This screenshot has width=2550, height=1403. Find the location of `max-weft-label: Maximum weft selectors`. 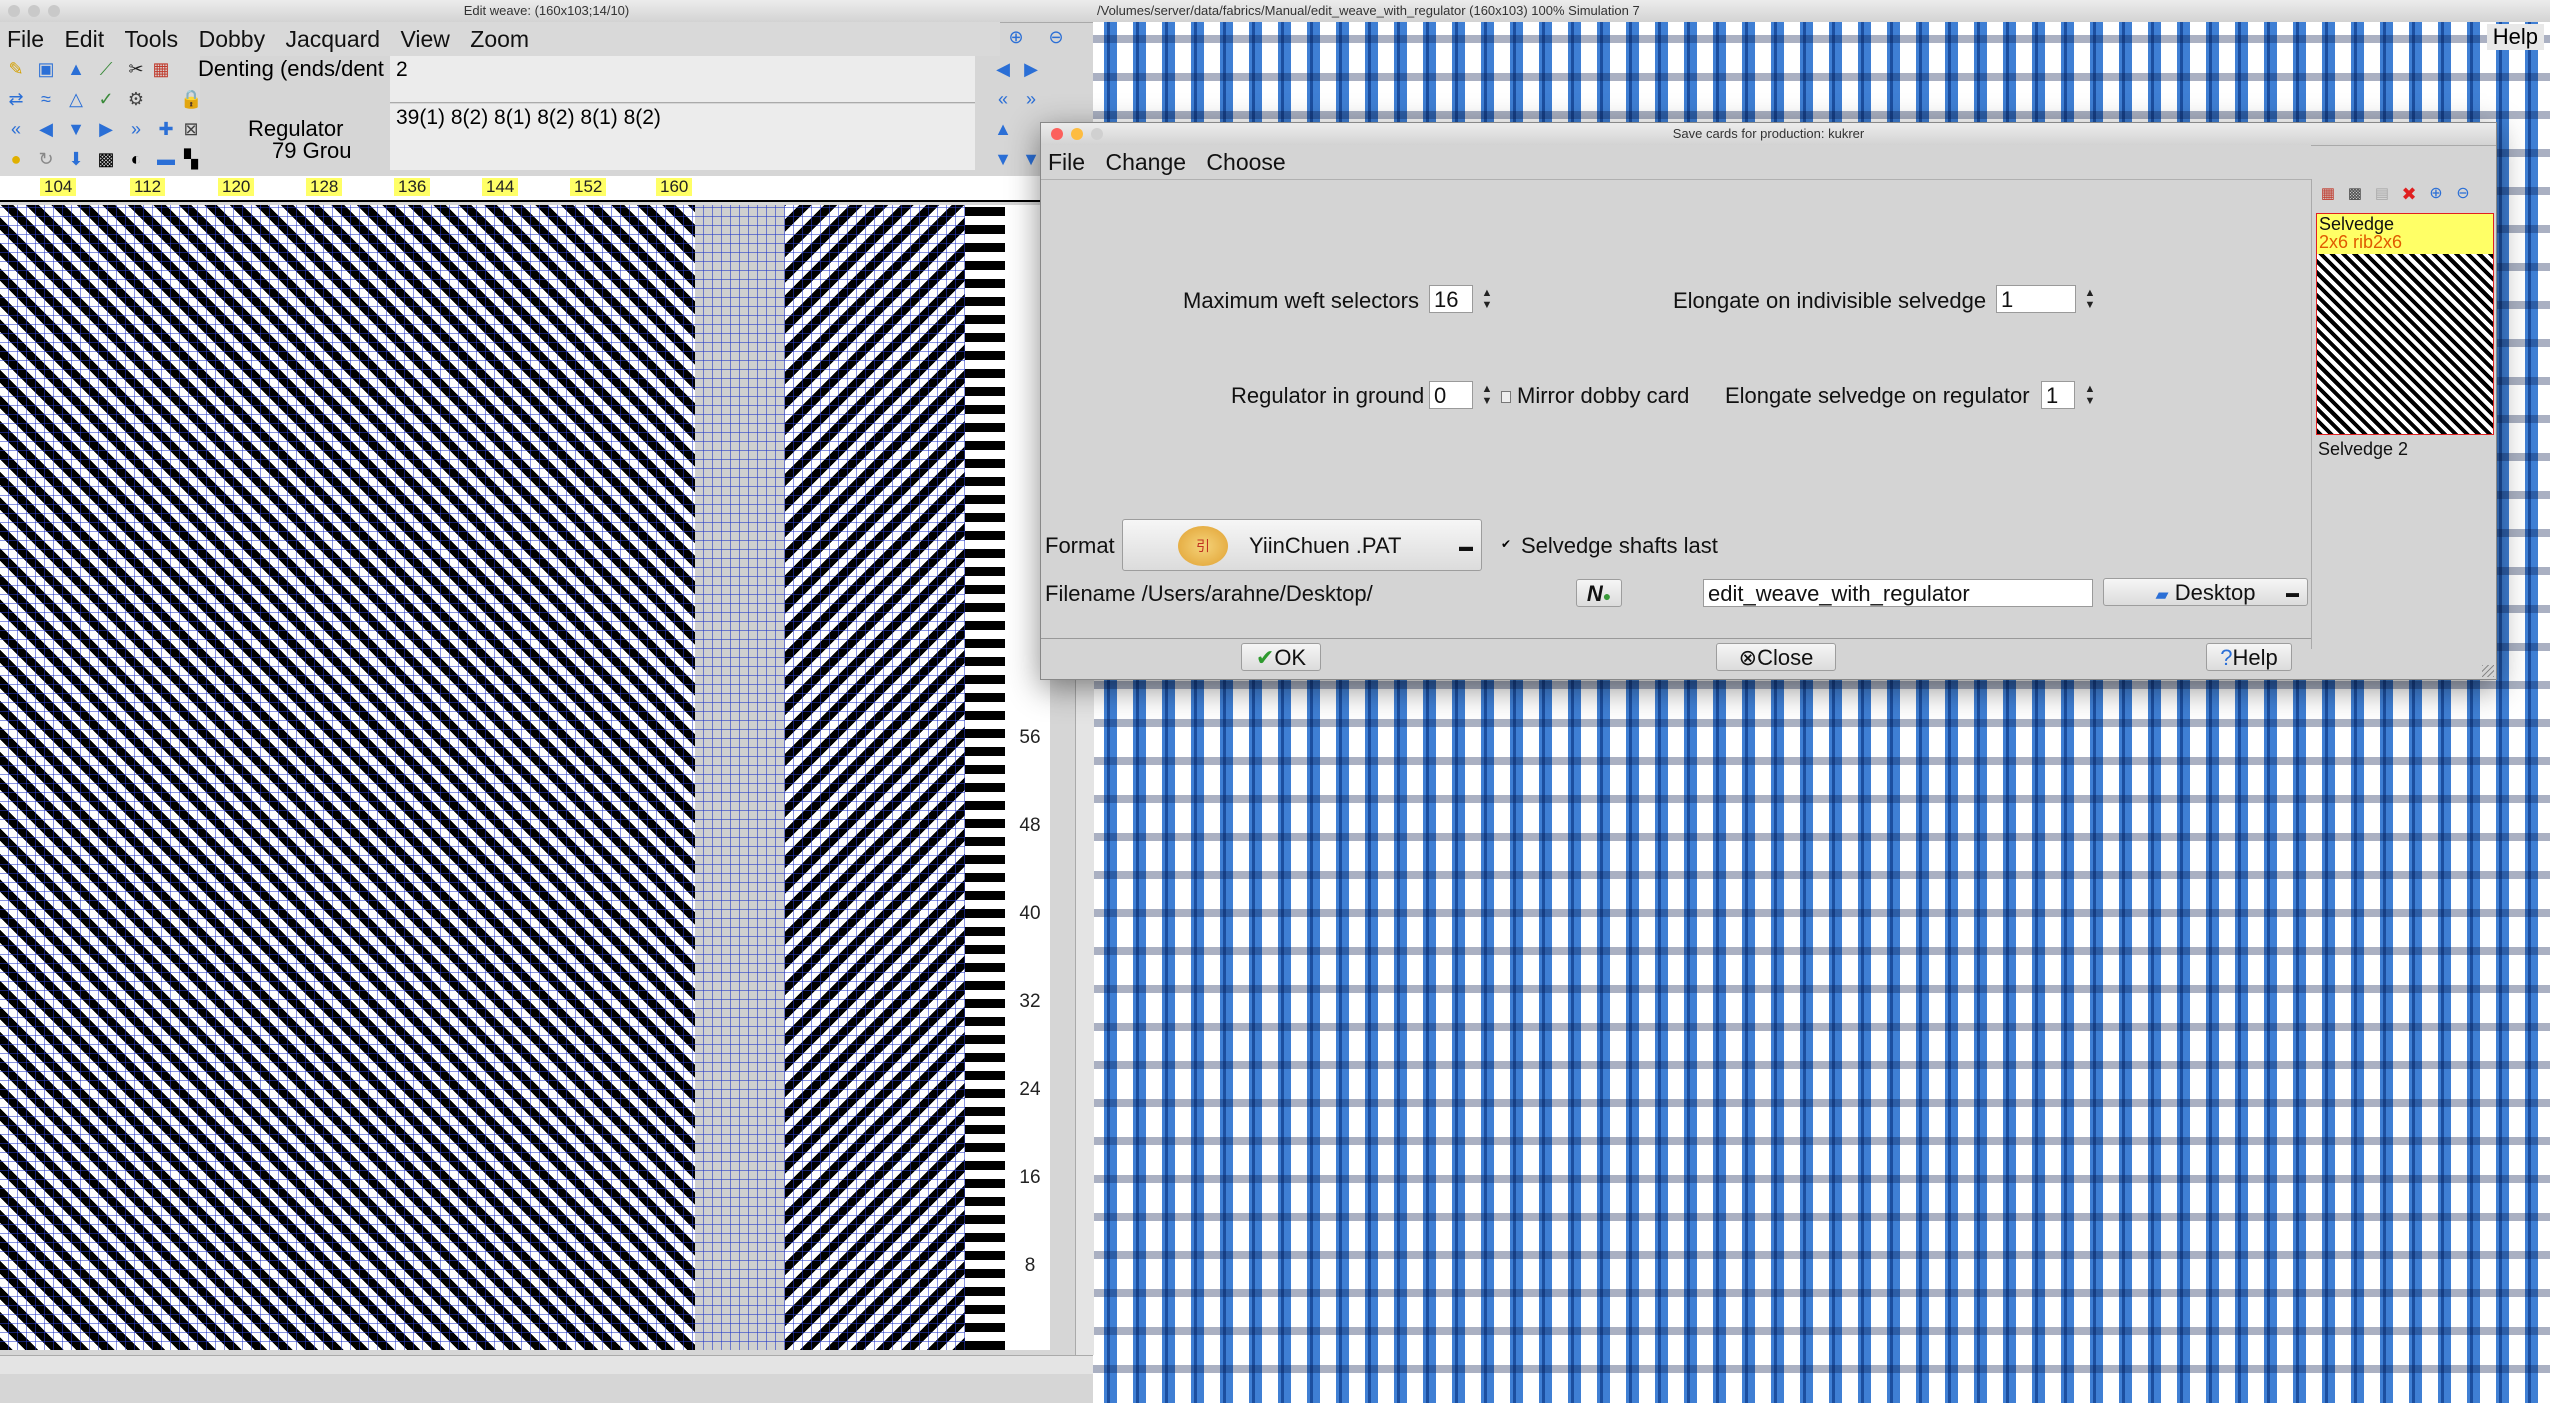

max-weft-label: Maximum weft selectors is located at coordinates (1301, 300).